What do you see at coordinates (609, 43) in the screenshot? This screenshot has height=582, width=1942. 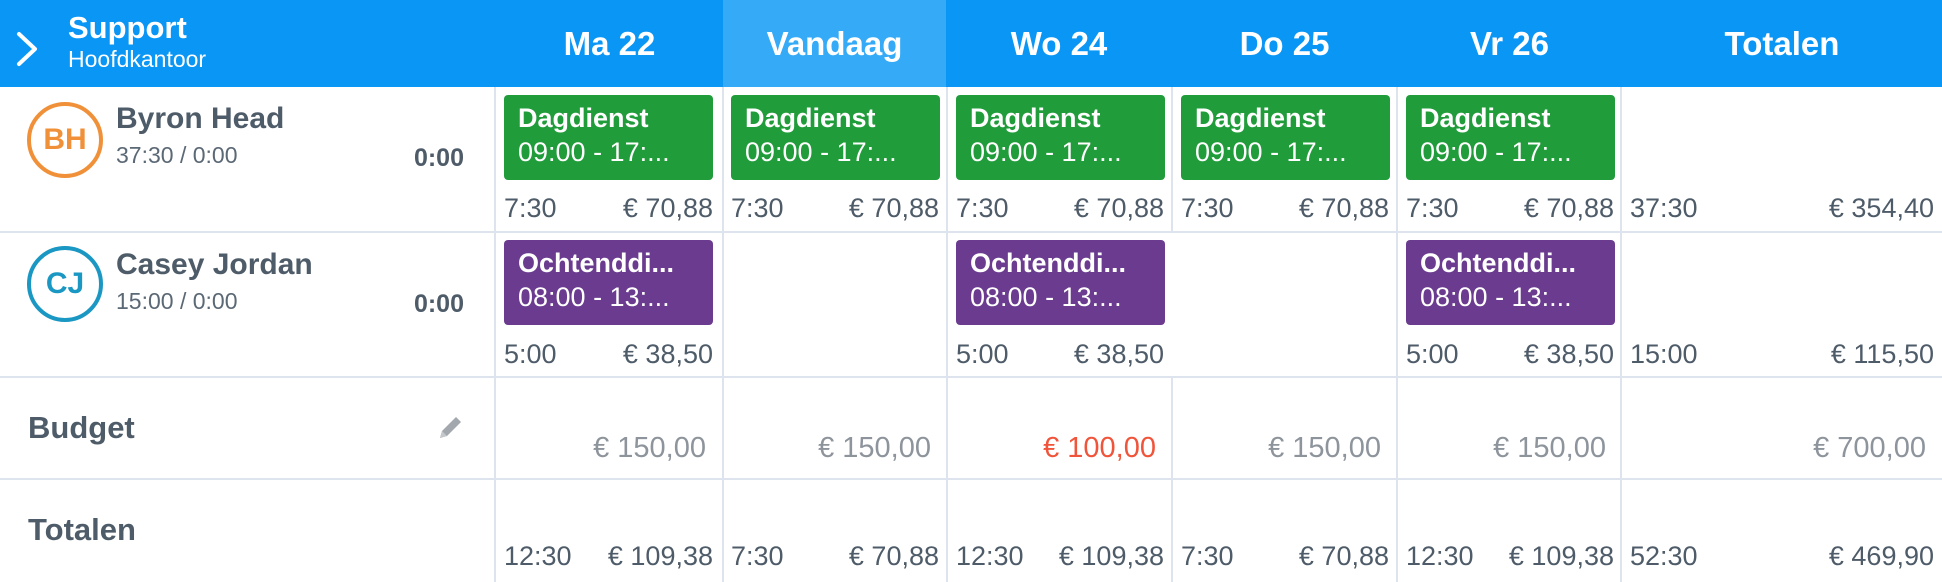 I see `day-header-mon: Ma 22` at bounding box center [609, 43].